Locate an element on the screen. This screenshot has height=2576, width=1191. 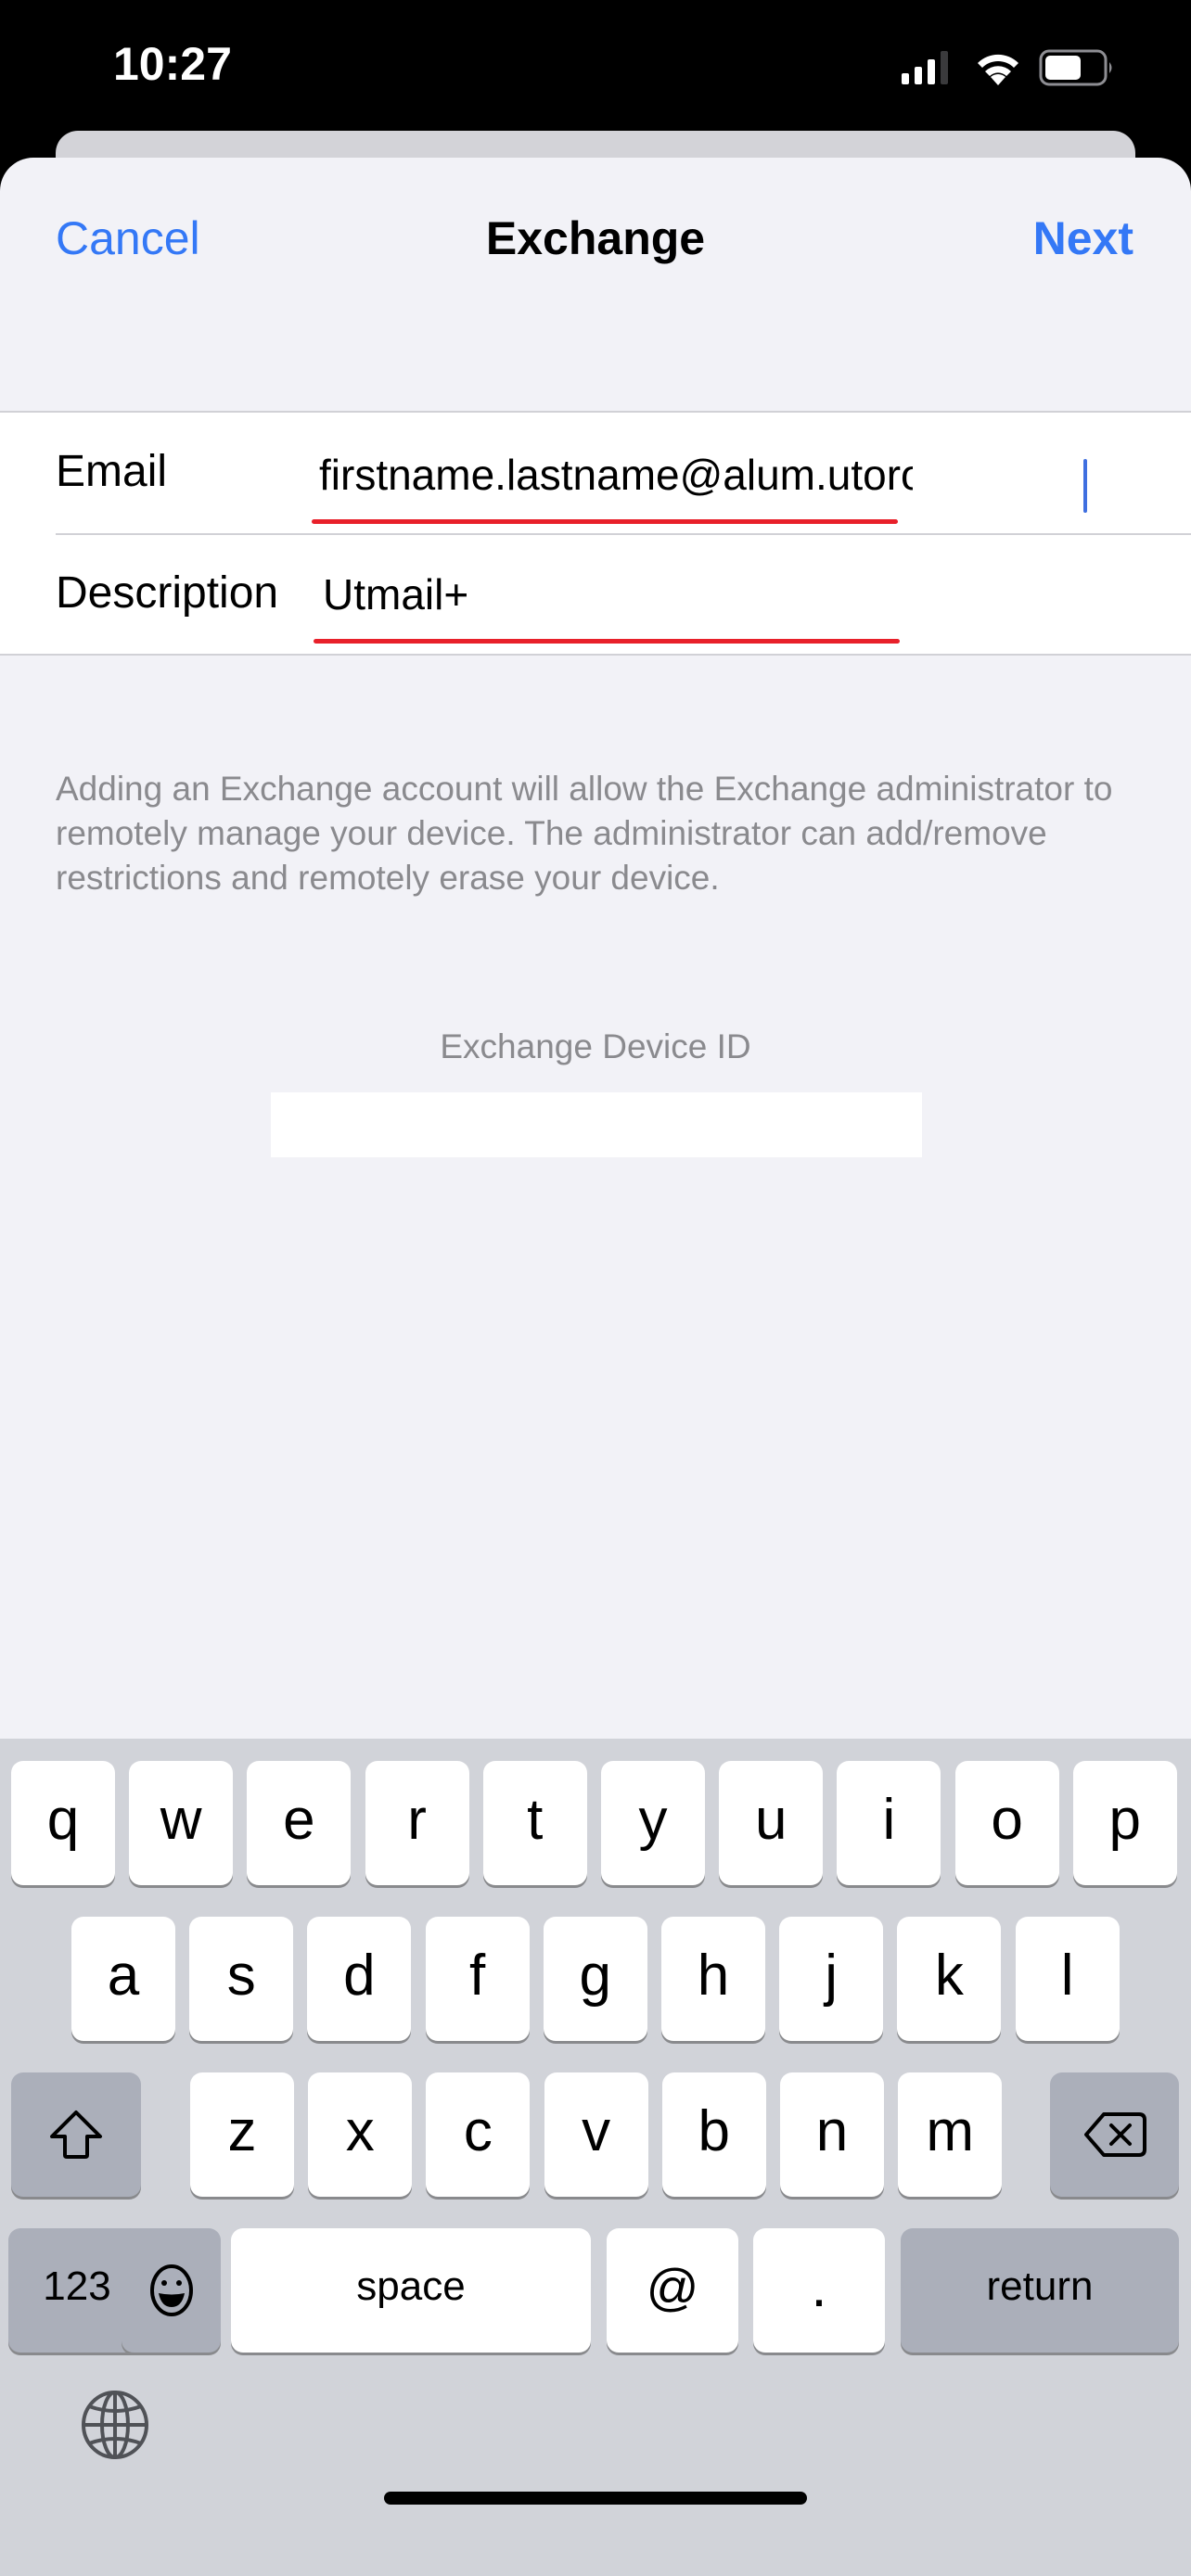
key-label: d is located at coordinates (360, 1976).